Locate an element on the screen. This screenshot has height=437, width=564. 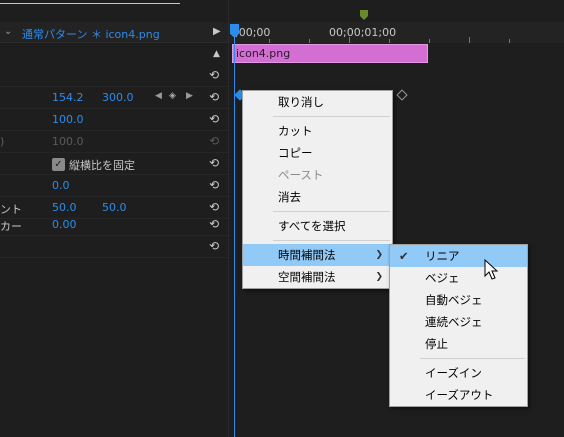
submenu-item-continuous-bezier: 連続ベジェ is located at coordinates (458, 322).